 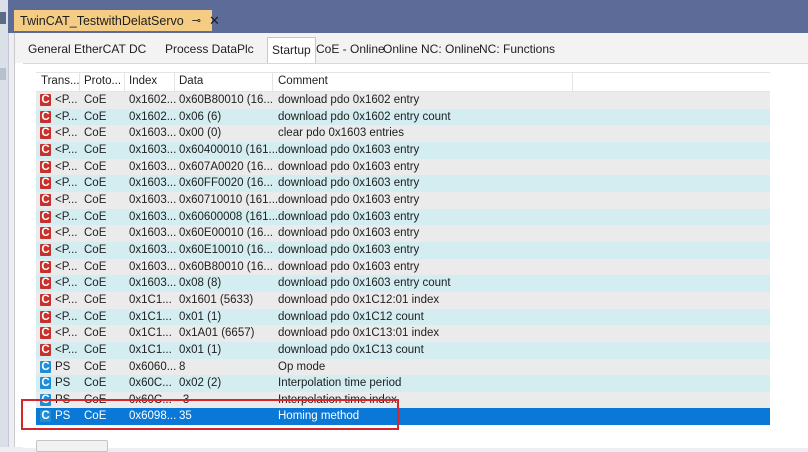 What do you see at coordinates (291, 50) in the screenshot?
I see `tab-startup: Startup` at bounding box center [291, 50].